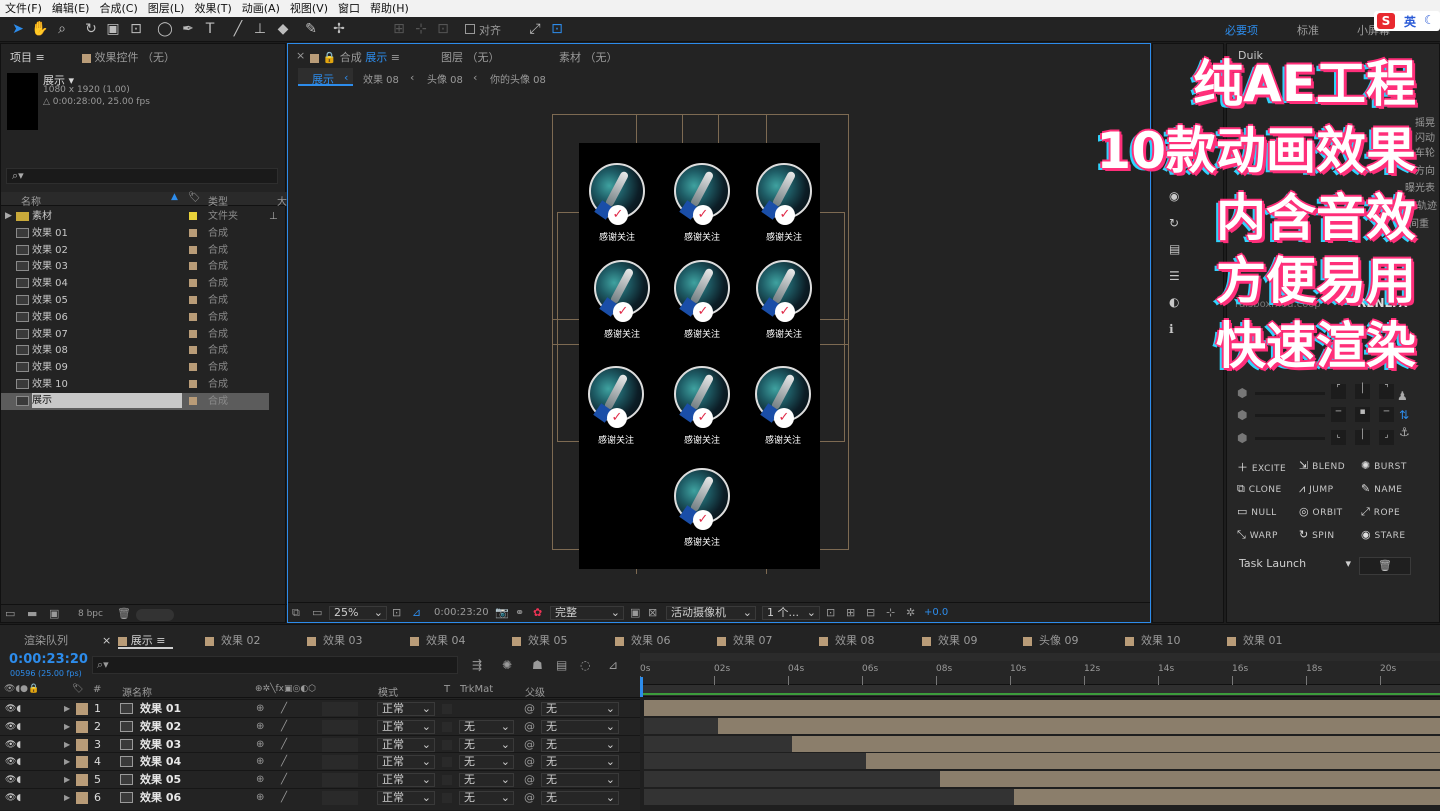 The image size is (1440, 811). Describe the element at coordinates (1241, 30) in the screenshot. I see `workspace-essentials: 必要项` at that location.